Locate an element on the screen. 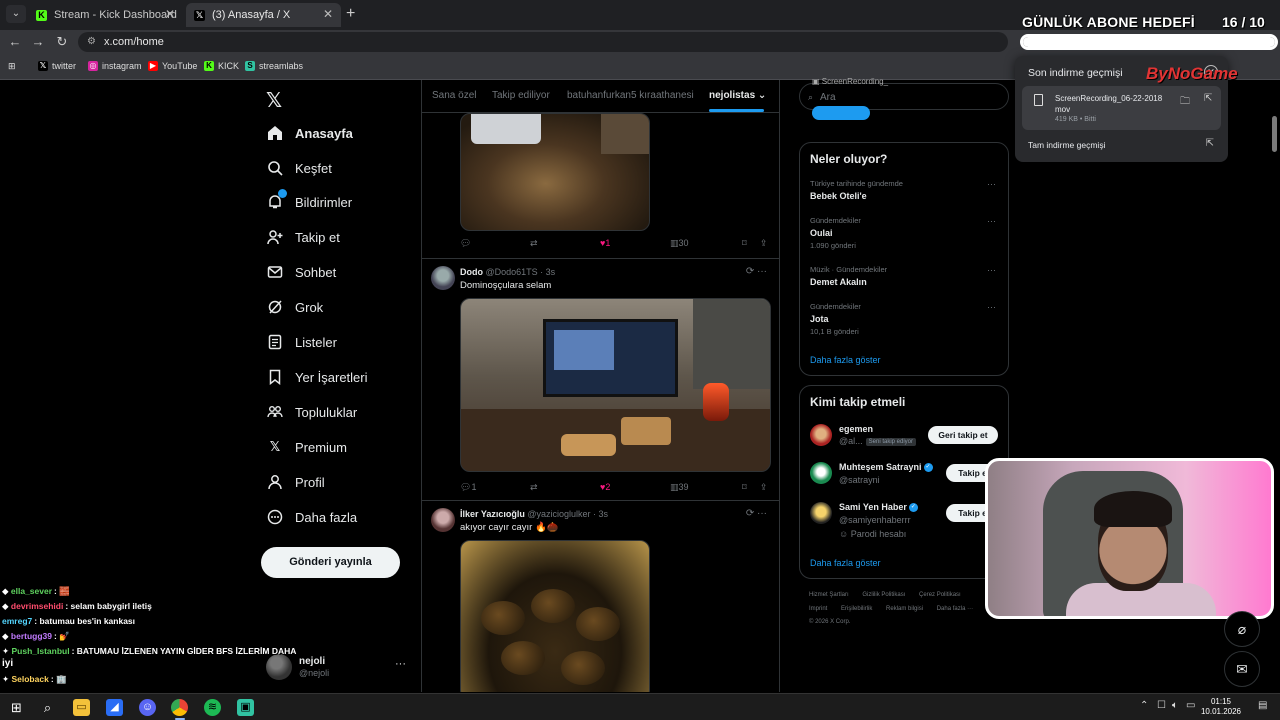 This screenshot has height=720, width=1280. trend-name: Oulai is located at coordinates (821, 233).